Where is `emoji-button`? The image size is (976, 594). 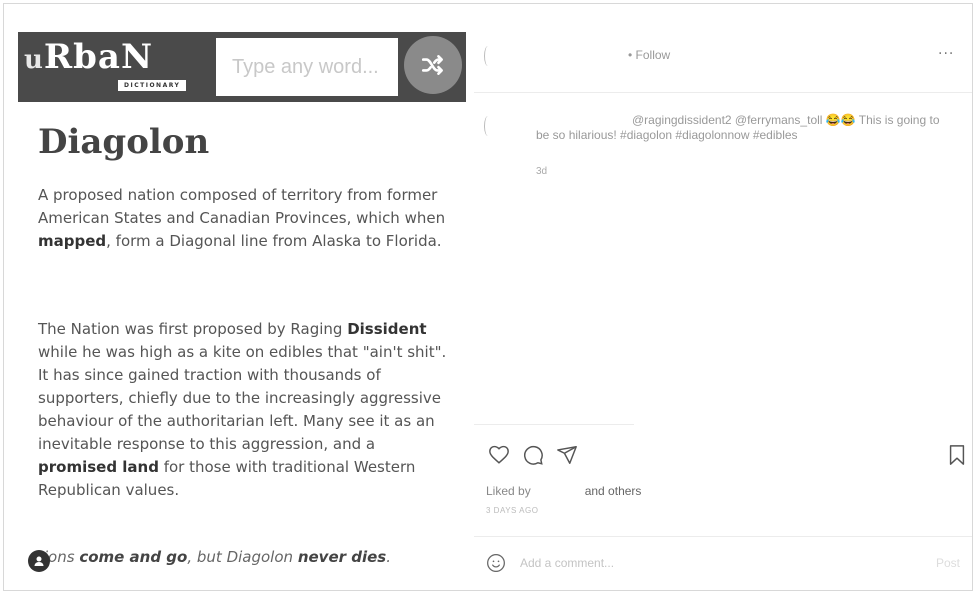
emoji-button is located at coordinates (496, 563).